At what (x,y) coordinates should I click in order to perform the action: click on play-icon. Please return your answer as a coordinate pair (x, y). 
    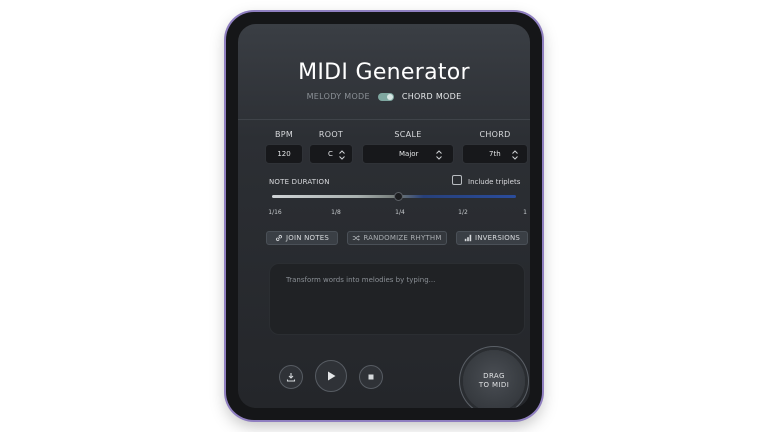
    Looking at the image, I should click on (332, 376).